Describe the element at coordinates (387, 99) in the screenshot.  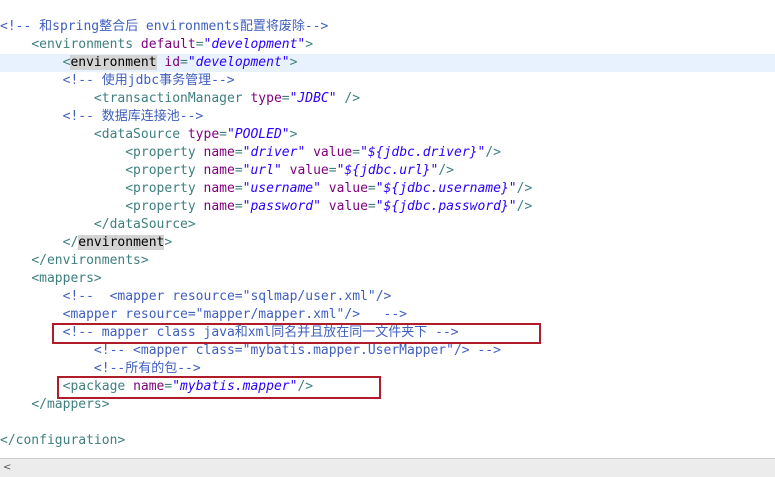
I see `code-line: <transactionManager type="JDBC" />` at that location.